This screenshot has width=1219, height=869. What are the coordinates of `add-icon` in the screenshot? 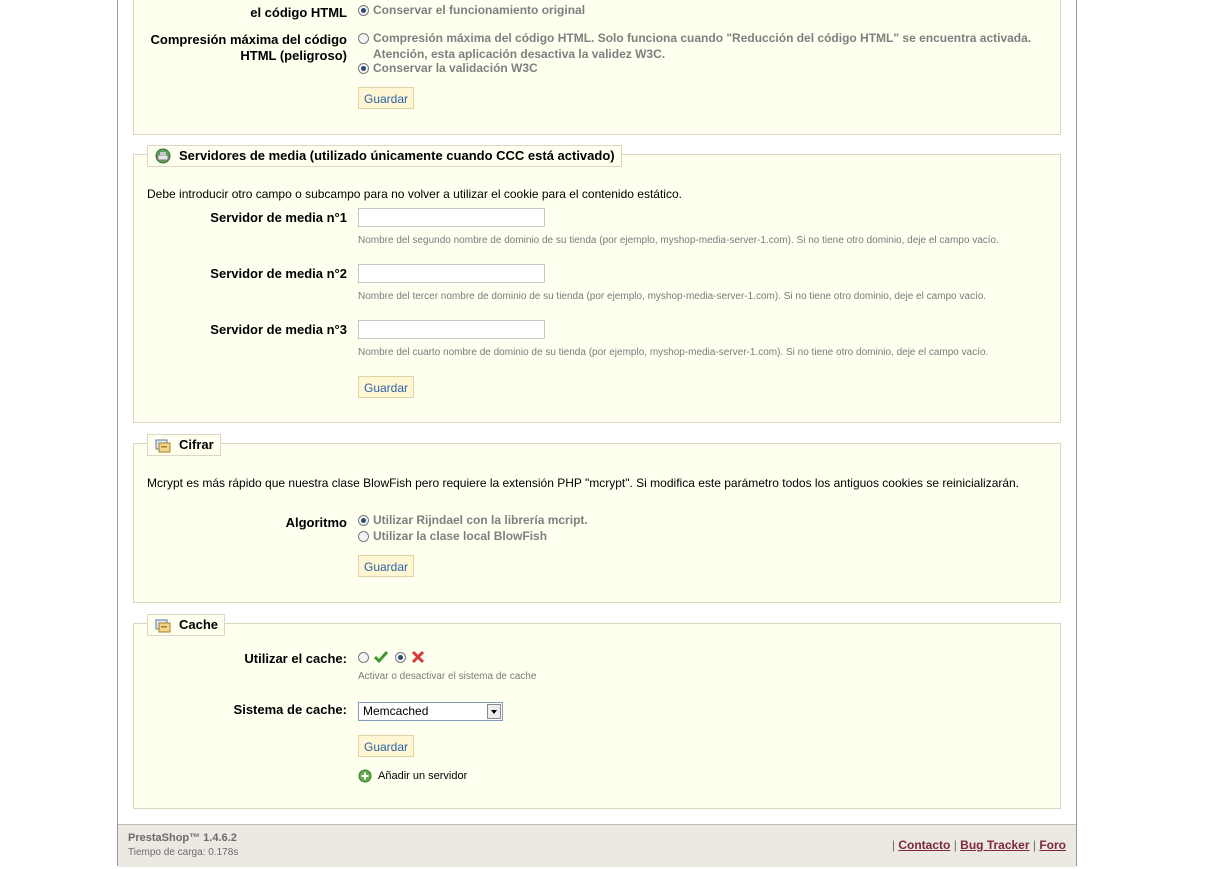 It's located at (365, 776).